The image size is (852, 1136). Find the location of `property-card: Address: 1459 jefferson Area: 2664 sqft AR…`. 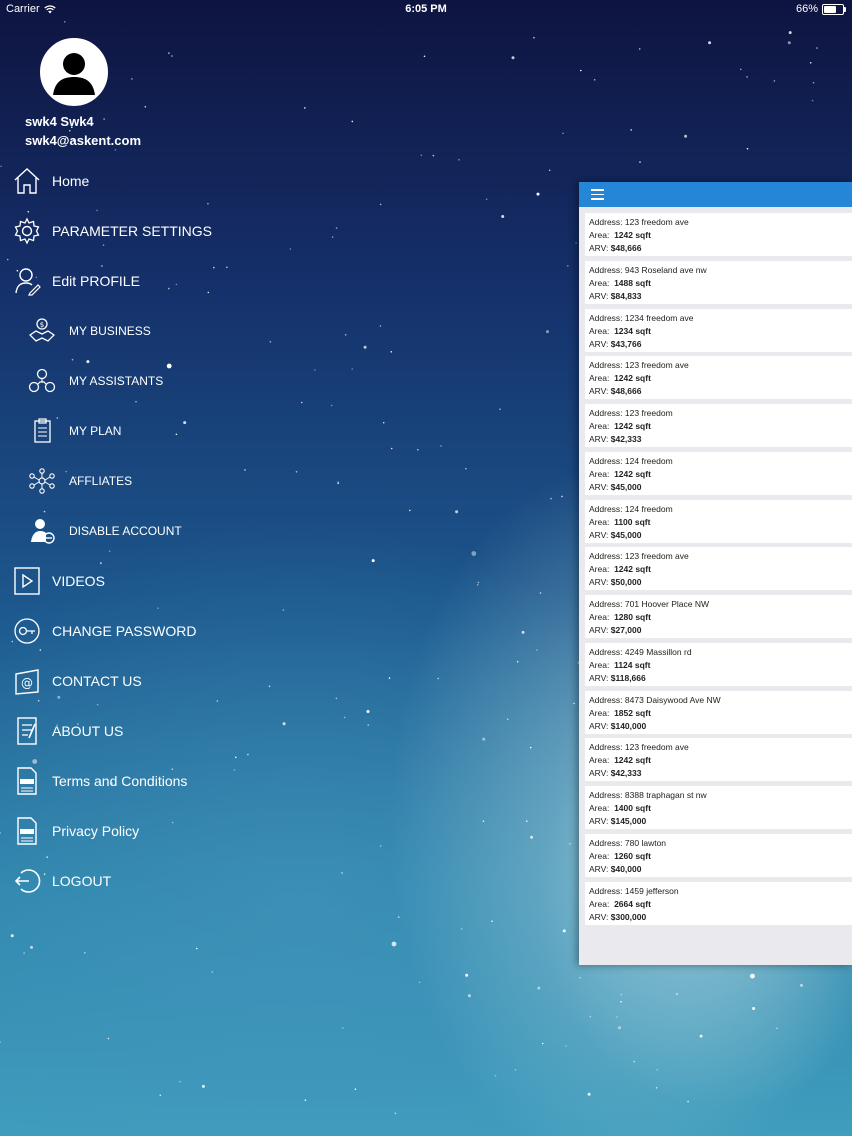

property-card: Address: 1459 jefferson Area: 2664 sqft AR… is located at coordinates (718, 903).